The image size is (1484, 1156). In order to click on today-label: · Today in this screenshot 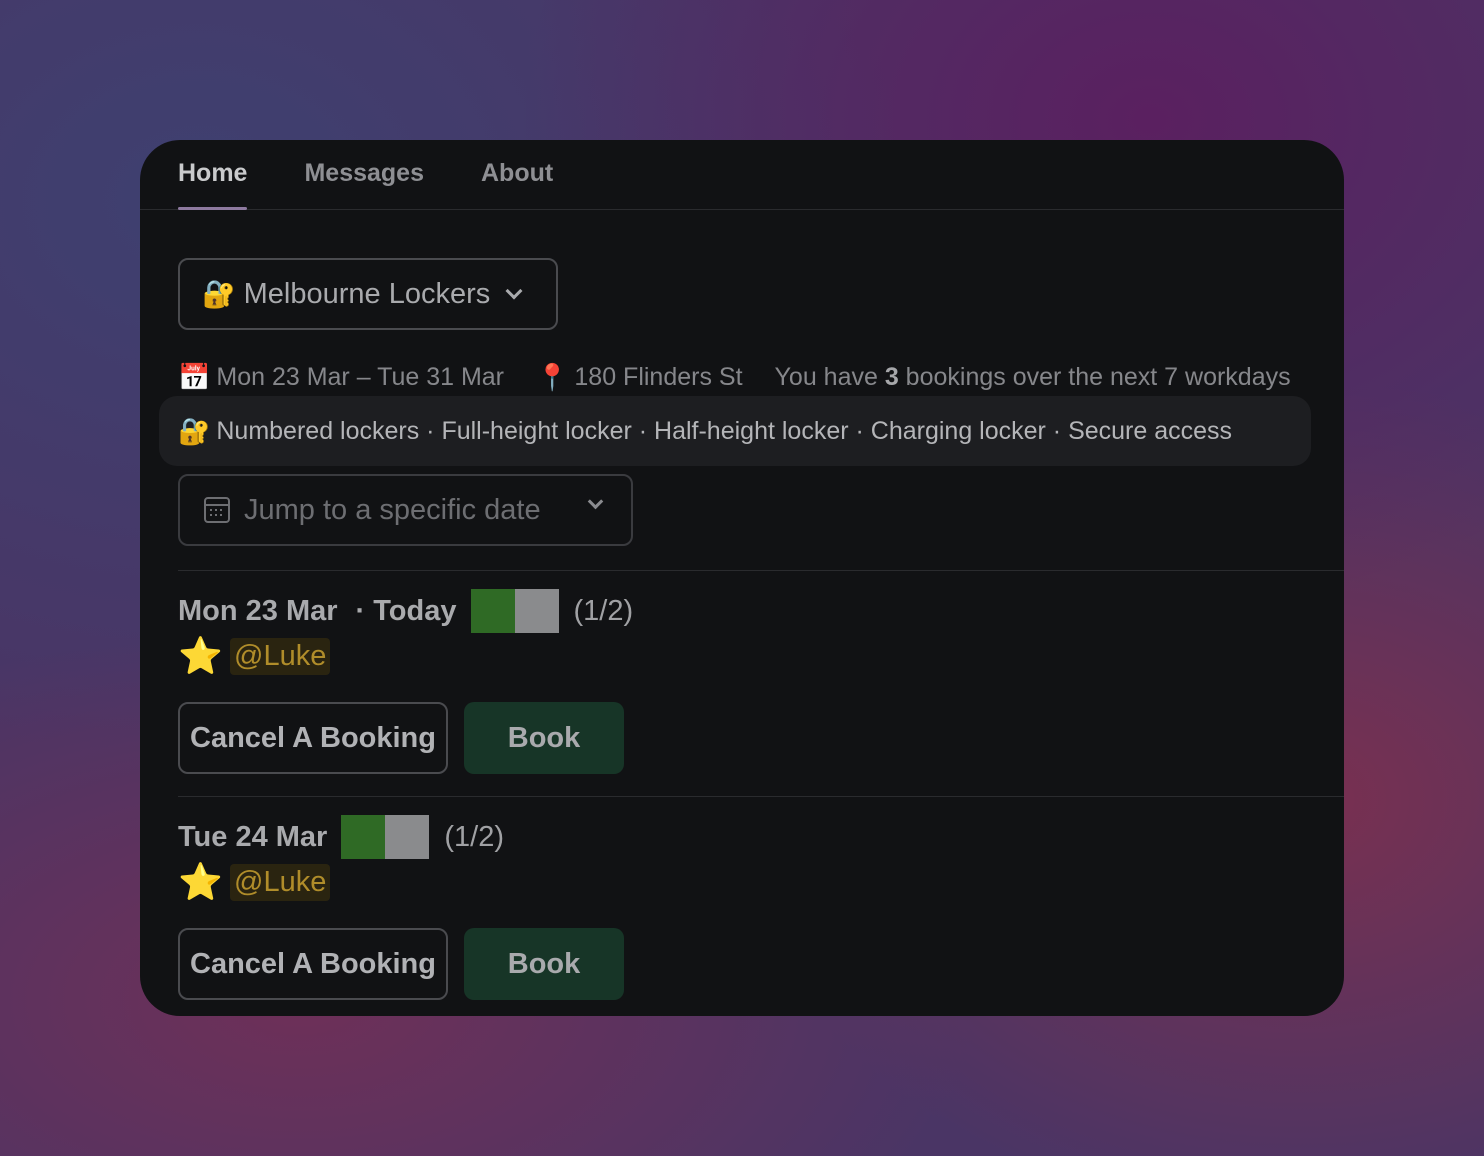, I will do `click(406, 610)`.